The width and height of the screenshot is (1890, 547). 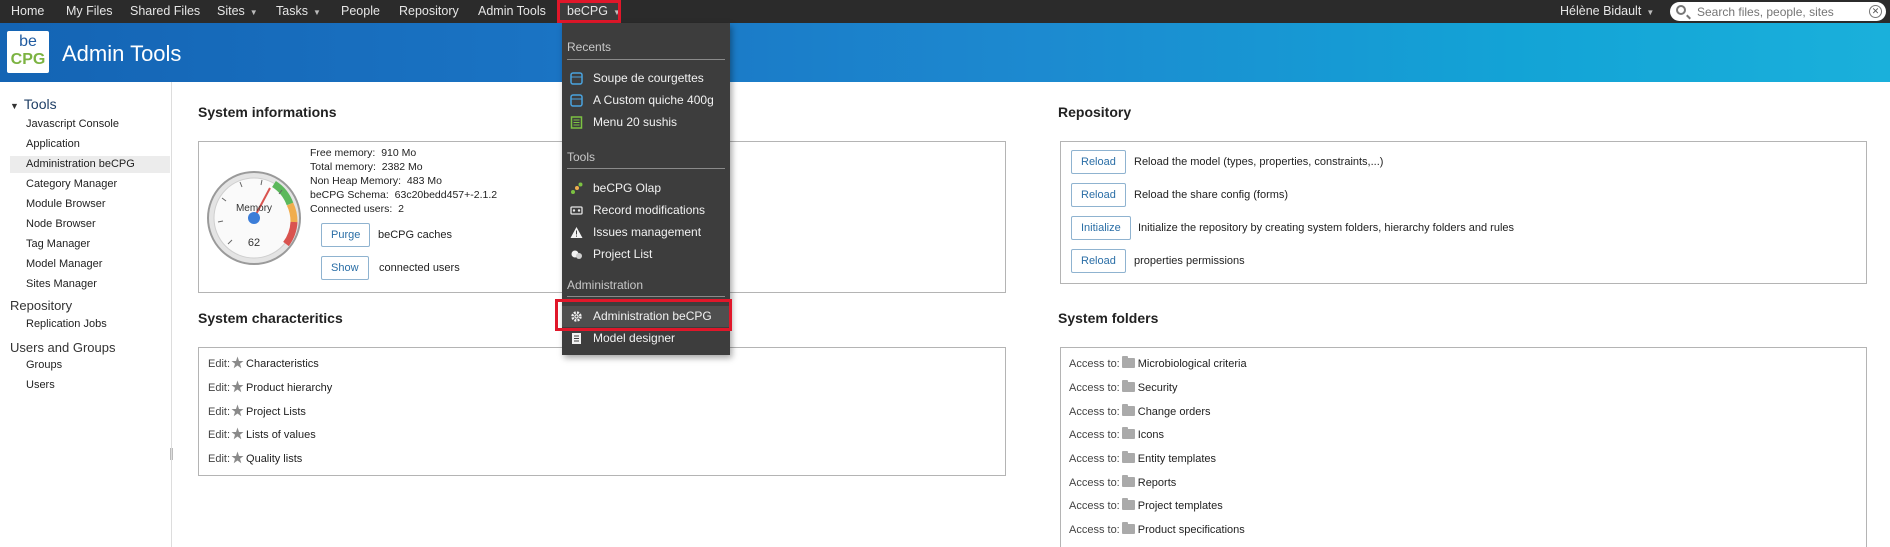 I want to click on folder-link-microbiological-criteria: Access to: Microbiological criteria, so click(x=1158, y=364).